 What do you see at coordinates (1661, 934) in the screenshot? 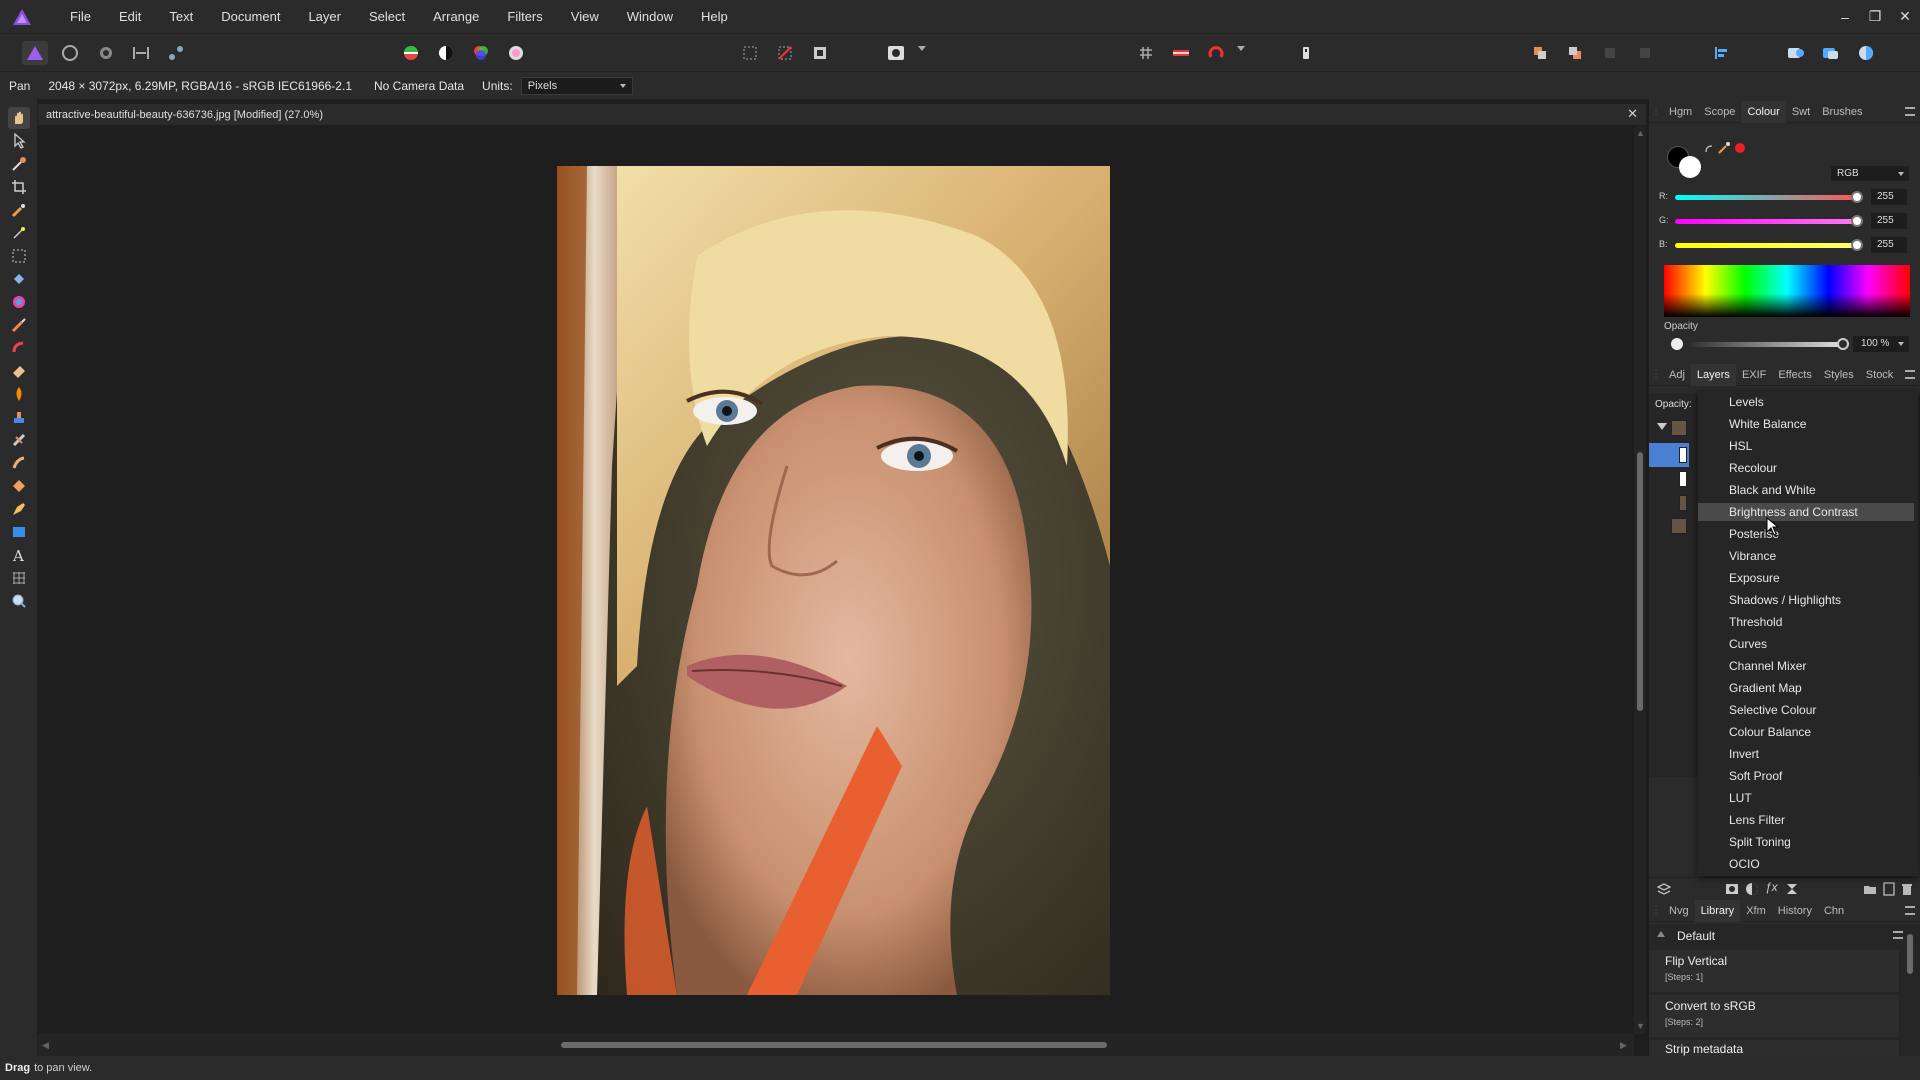
I see `collapse-category-icon` at bounding box center [1661, 934].